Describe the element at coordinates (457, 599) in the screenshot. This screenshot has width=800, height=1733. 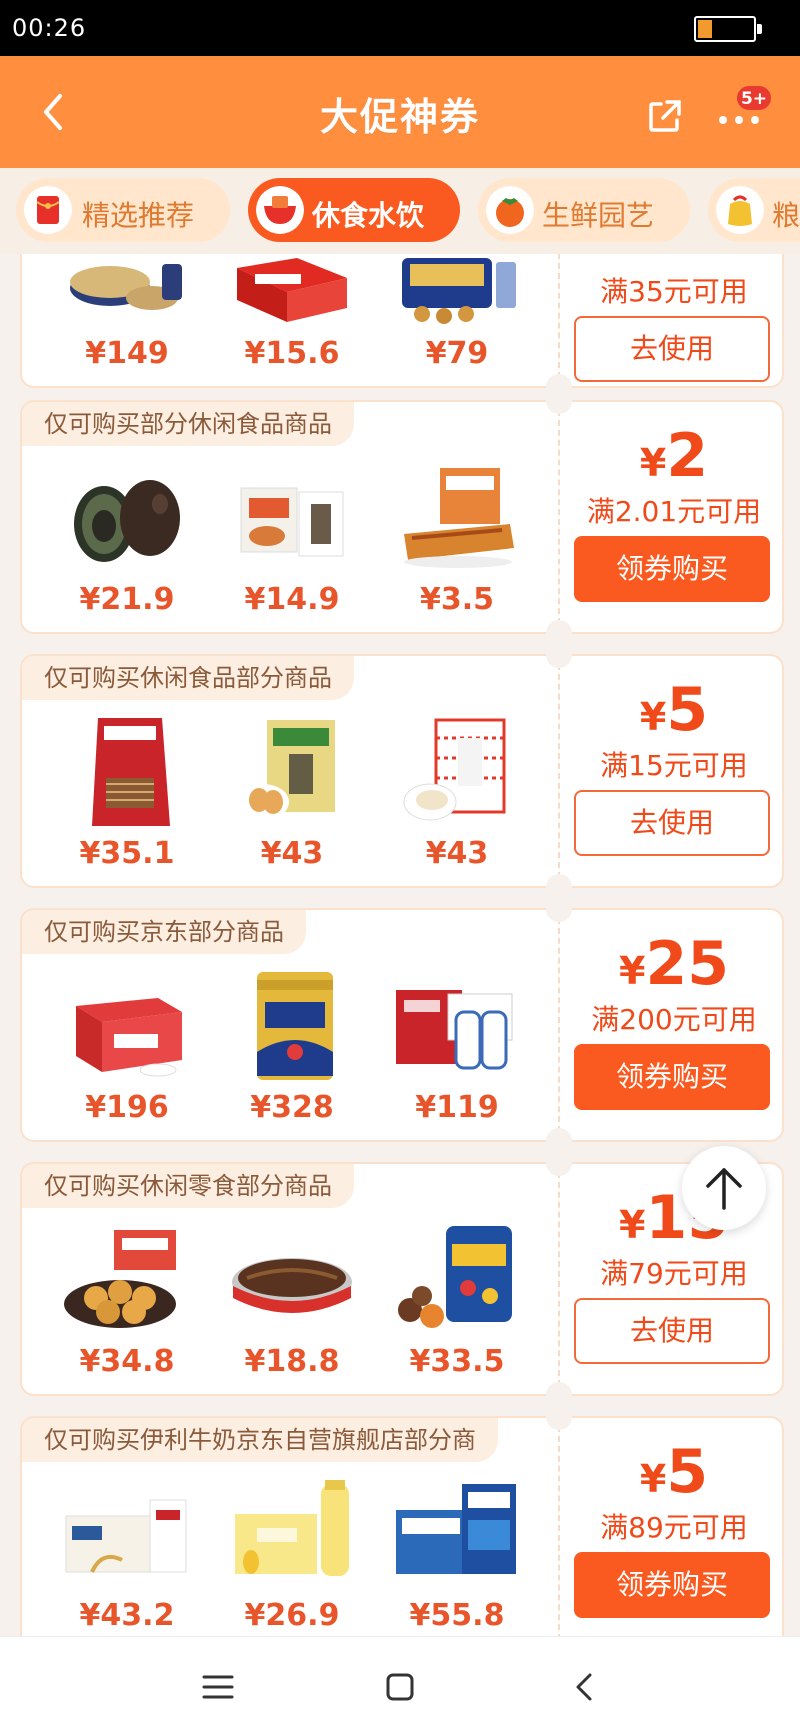
I see `product-price: ¥3.5` at that location.